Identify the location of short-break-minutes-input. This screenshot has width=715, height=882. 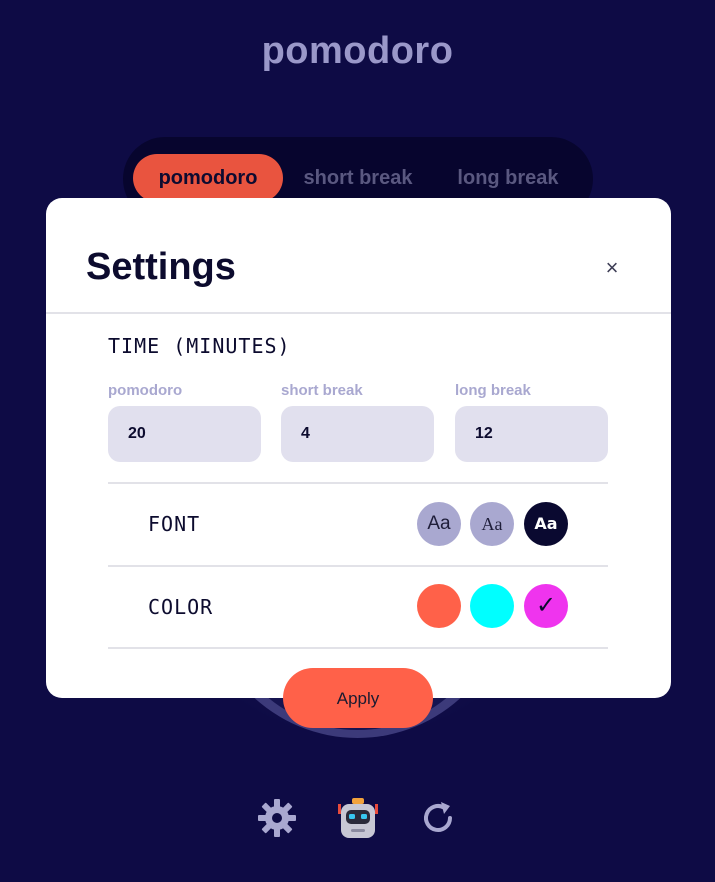
(357, 434).